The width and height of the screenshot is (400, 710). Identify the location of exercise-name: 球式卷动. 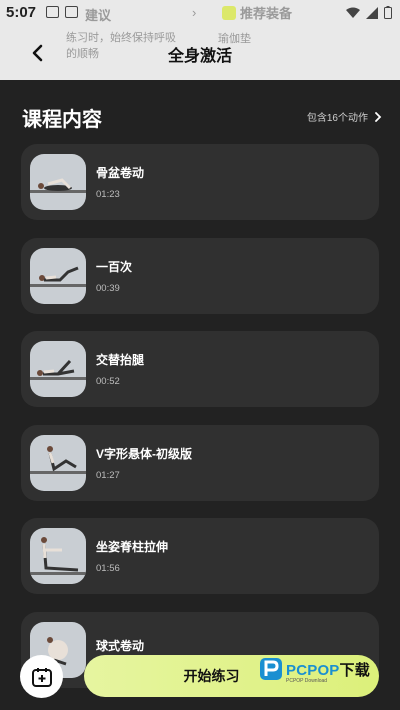
(120, 646).